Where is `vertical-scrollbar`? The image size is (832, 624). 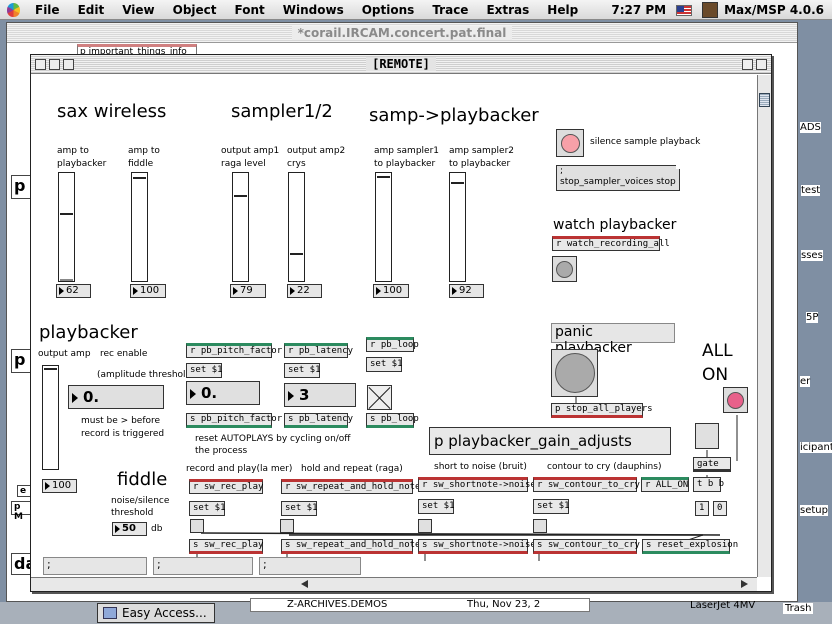 vertical-scrollbar is located at coordinates (764, 326).